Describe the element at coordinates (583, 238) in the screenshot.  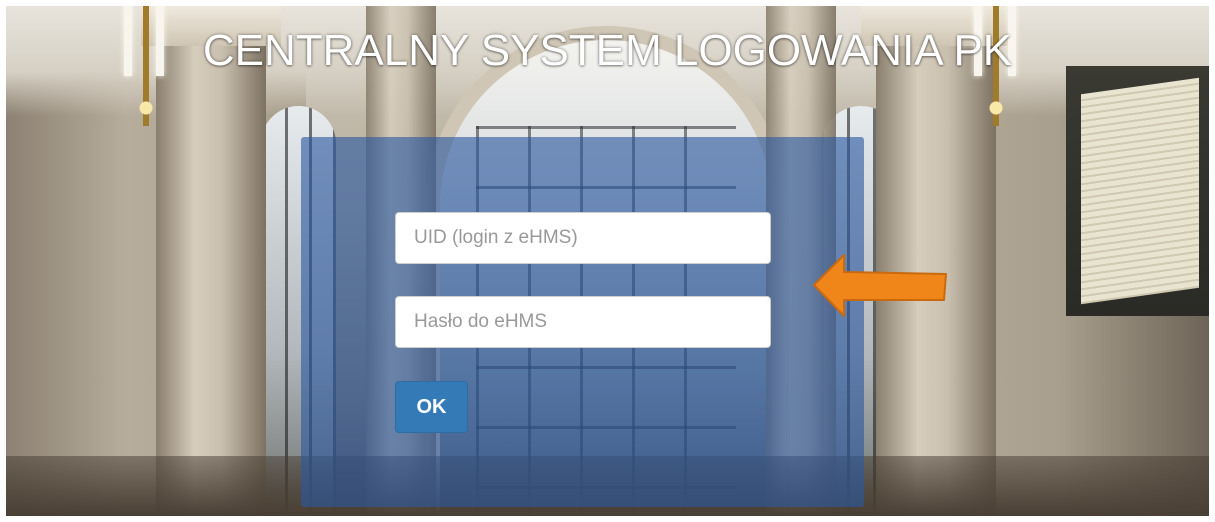
I see `uid-input` at that location.